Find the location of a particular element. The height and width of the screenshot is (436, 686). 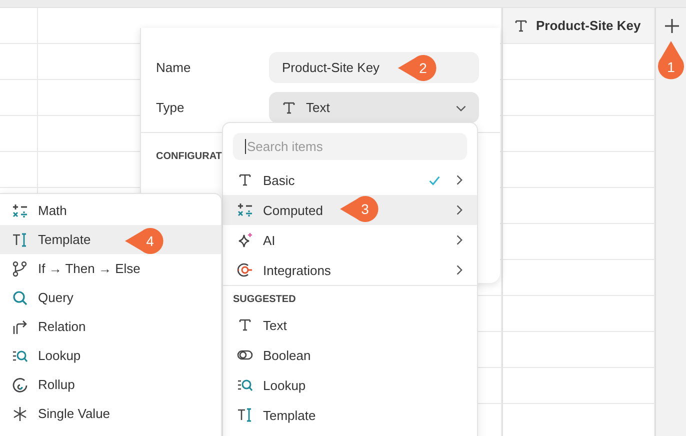

asterisk-icon is located at coordinates (20, 414).